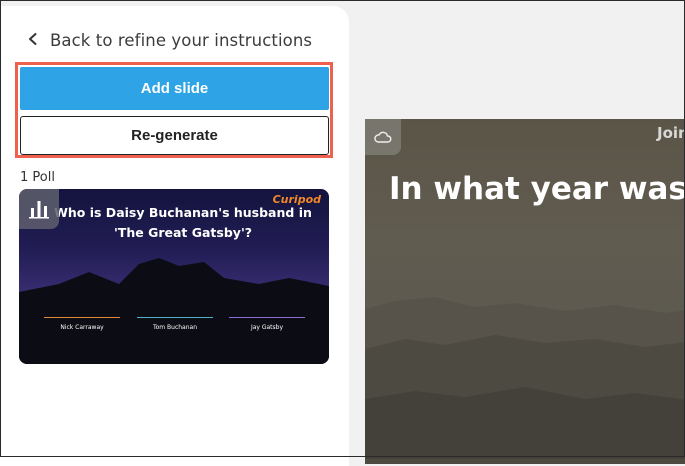 The height and width of the screenshot is (466, 685). Describe the element at coordinates (82, 324) in the screenshot. I see `poll-option: Nick Carraway` at that location.